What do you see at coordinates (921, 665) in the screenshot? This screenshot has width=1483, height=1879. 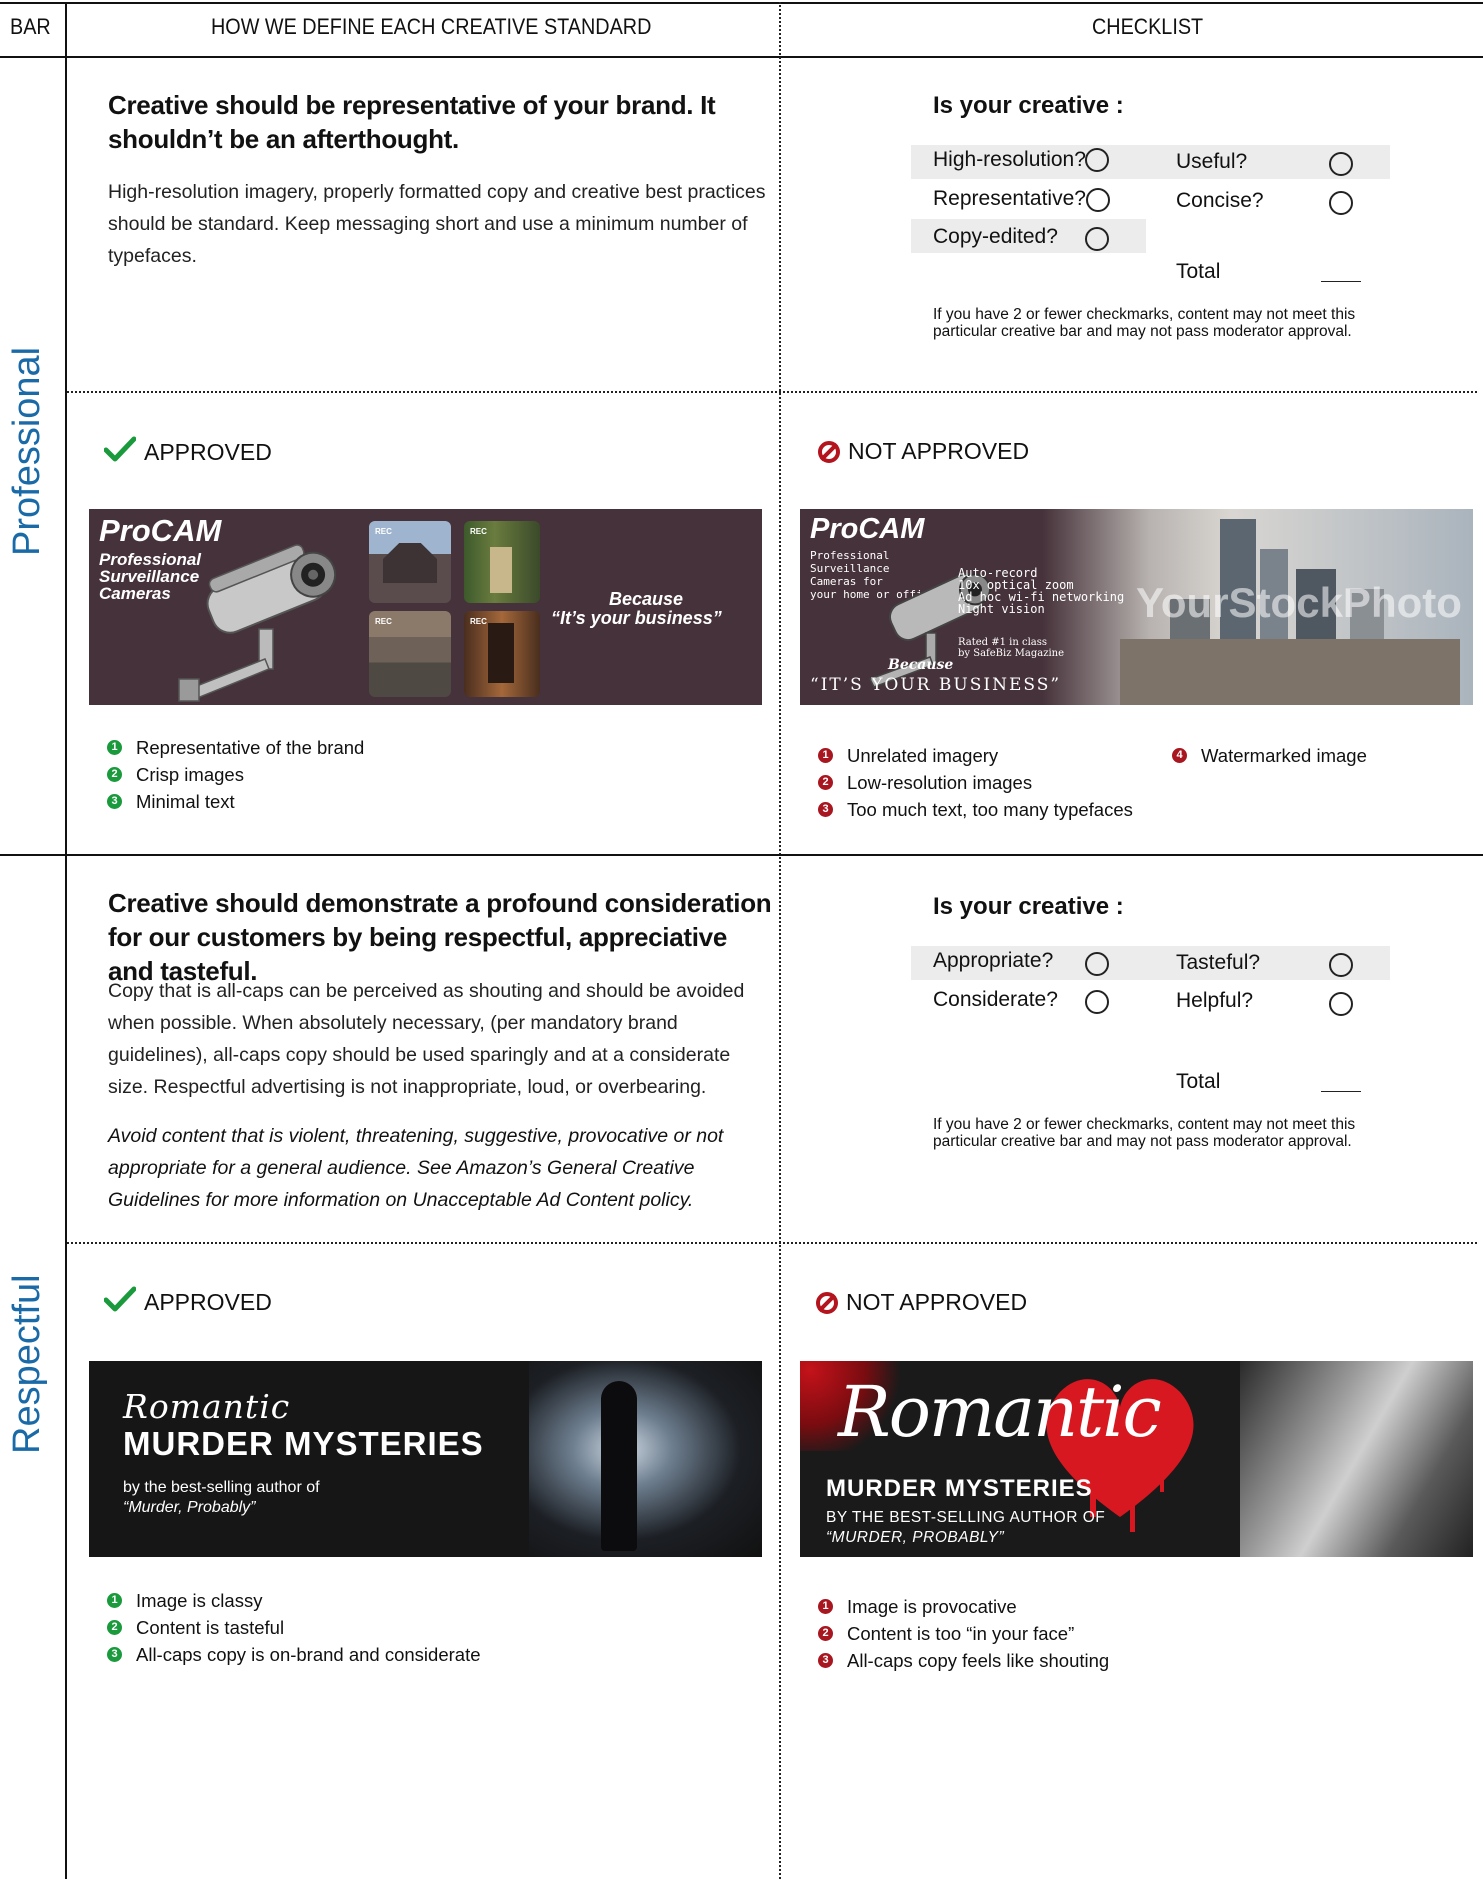 I see `banner-because: Because` at bounding box center [921, 665].